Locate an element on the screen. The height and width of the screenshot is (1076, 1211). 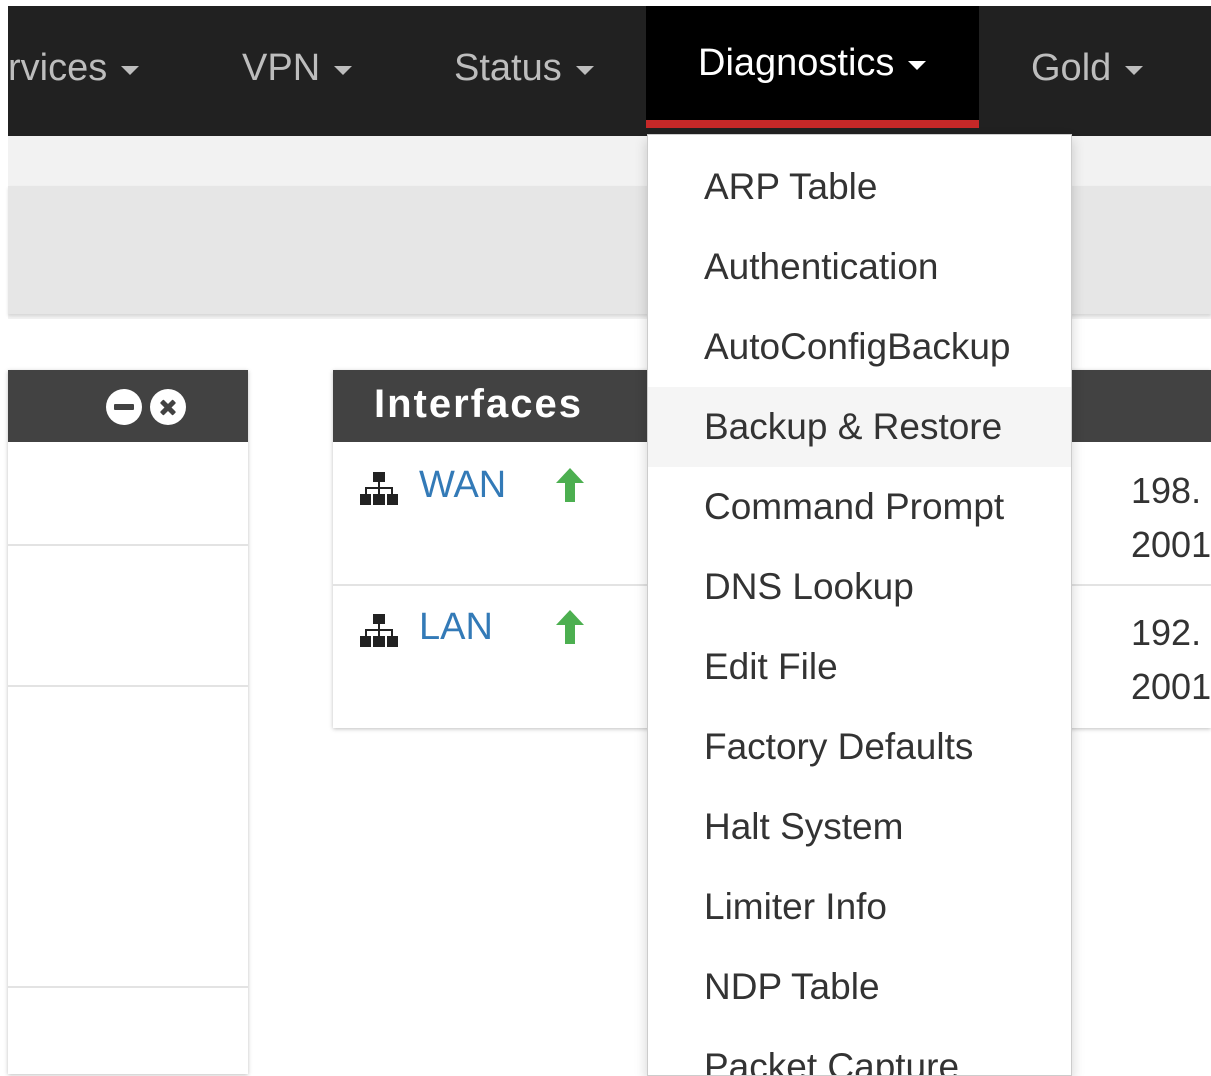
left-widget-header is located at coordinates (128, 406).